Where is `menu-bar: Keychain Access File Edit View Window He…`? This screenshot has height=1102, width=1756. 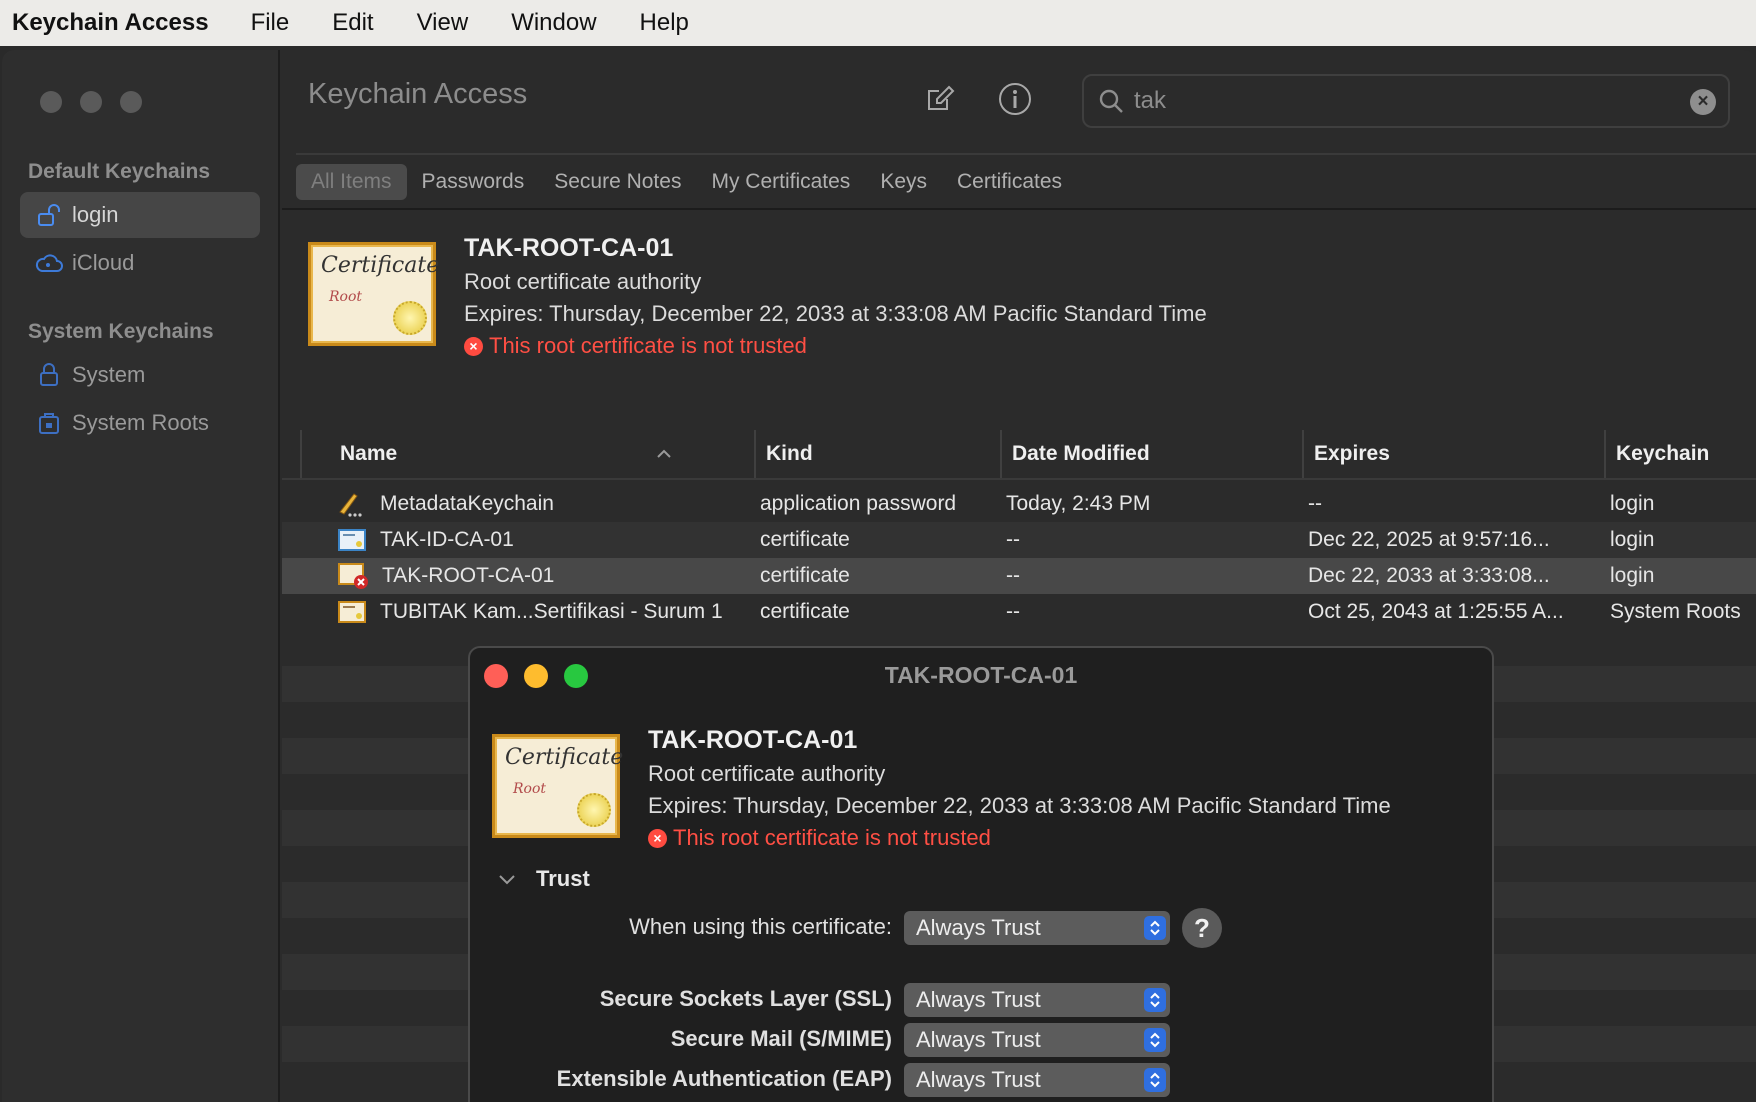 menu-bar: Keychain Access File Edit View Window He… is located at coordinates (878, 23).